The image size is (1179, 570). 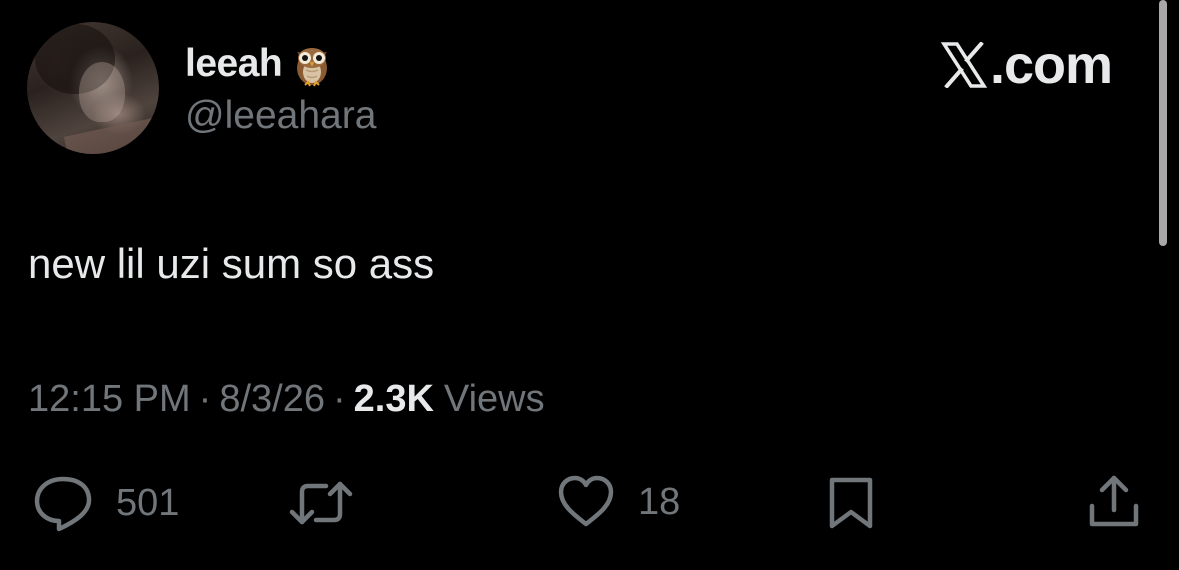 What do you see at coordinates (659, 501) in the screenshot?
I see `like-count: 18` at bounding box center [659, 501].